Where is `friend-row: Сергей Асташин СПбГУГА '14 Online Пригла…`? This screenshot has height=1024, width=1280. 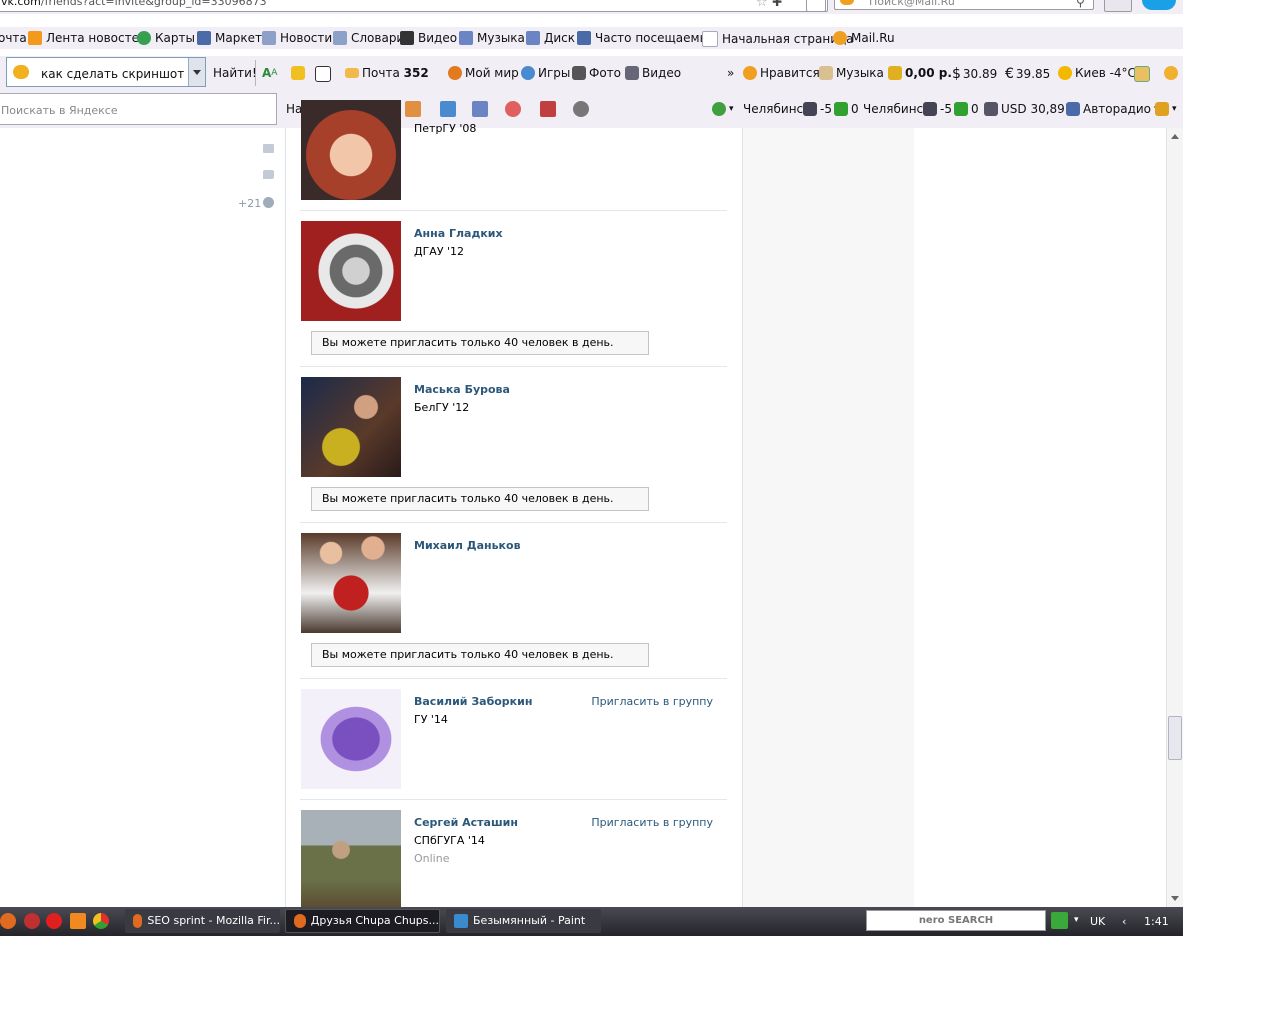 friend-row: Сергей Асташин СПбГУГА '14 Online Пригла… is located at coordinates (513, 860).